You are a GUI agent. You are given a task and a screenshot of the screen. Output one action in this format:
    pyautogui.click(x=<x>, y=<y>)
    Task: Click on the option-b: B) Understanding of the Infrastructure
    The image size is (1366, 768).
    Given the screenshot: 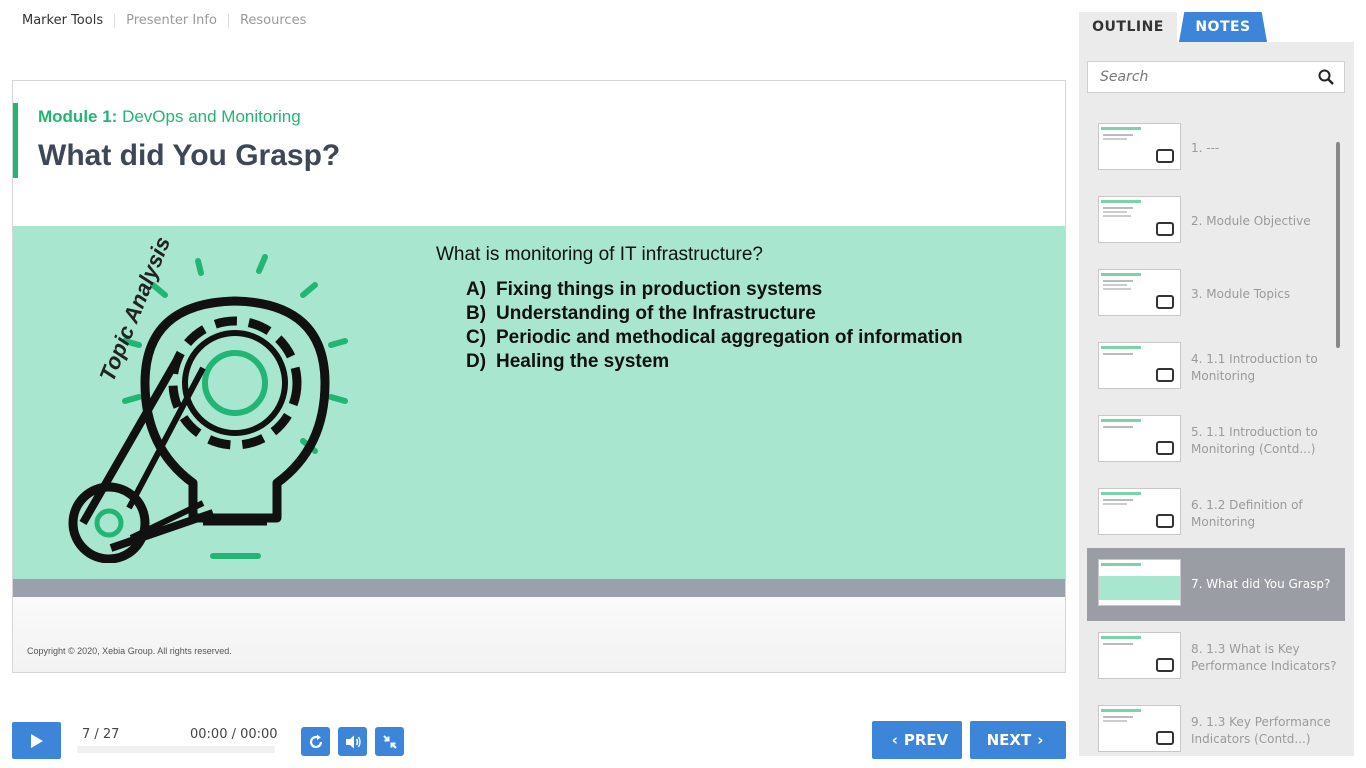 What is the action you would take?
    pyautogui.click(x=714, y=314)
    